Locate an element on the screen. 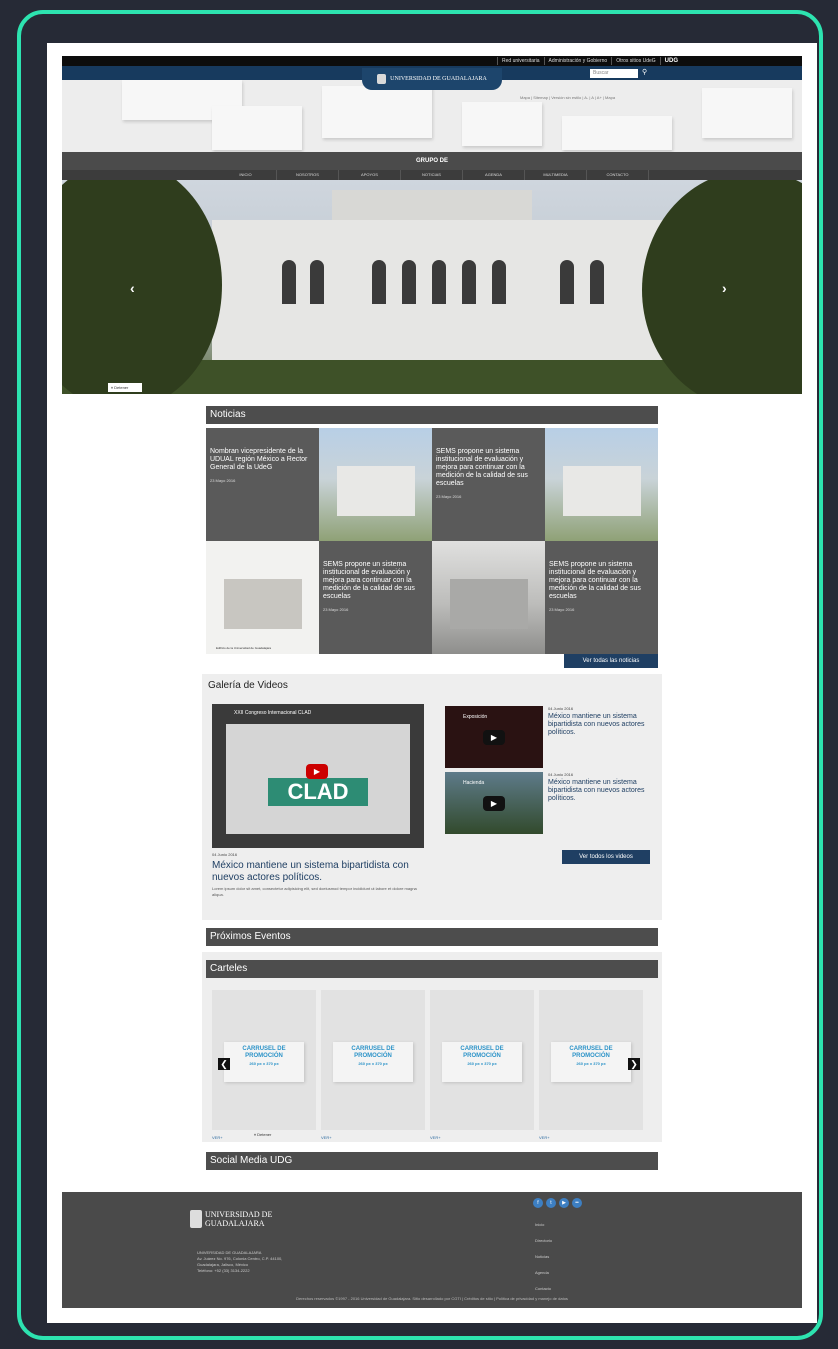 The image size is (838, 1349). nav-item-apoyos: APOYOS is located at coordinates (370, 175).